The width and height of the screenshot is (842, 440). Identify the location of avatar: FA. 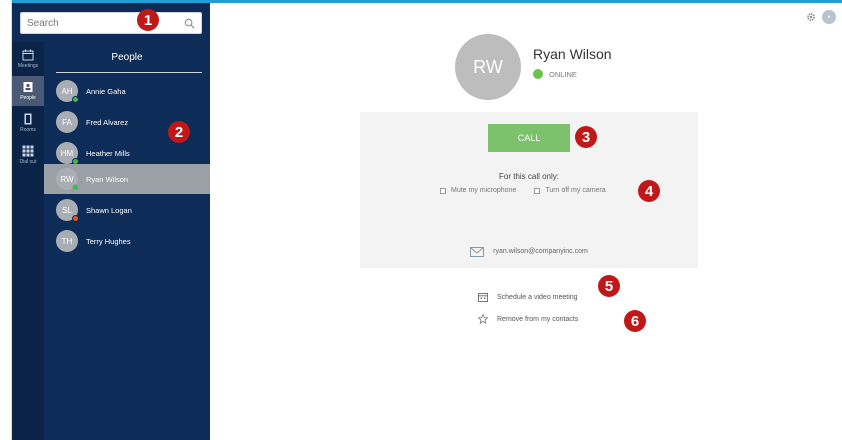
(67, 122).